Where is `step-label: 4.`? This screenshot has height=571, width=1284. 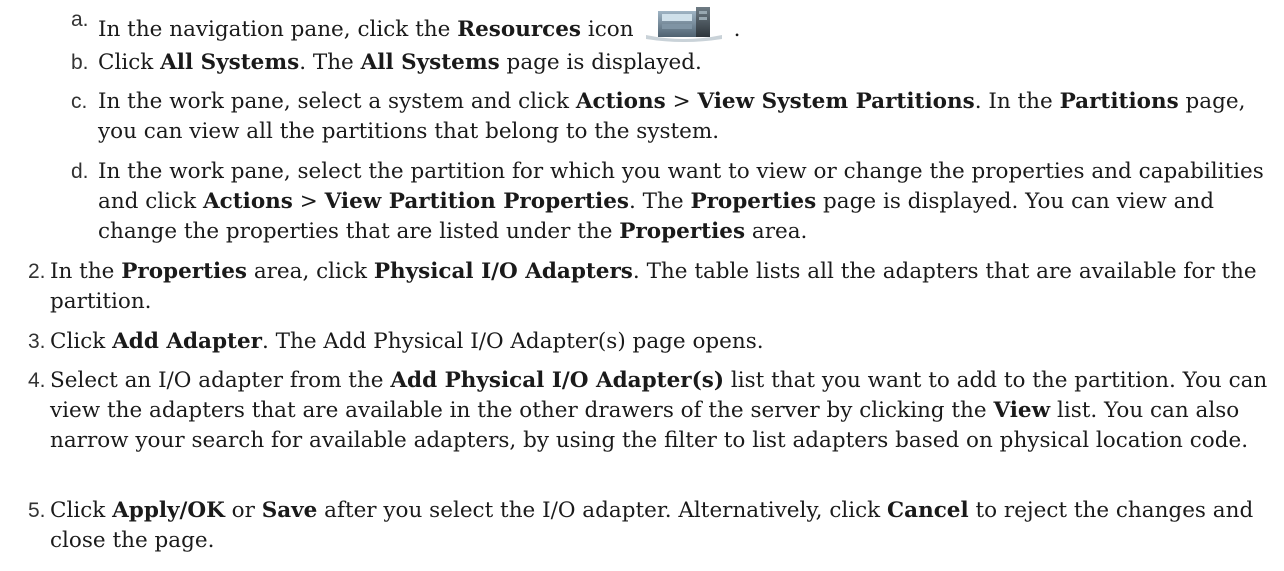
step-label: 4. is located at coordinates (37, 380).